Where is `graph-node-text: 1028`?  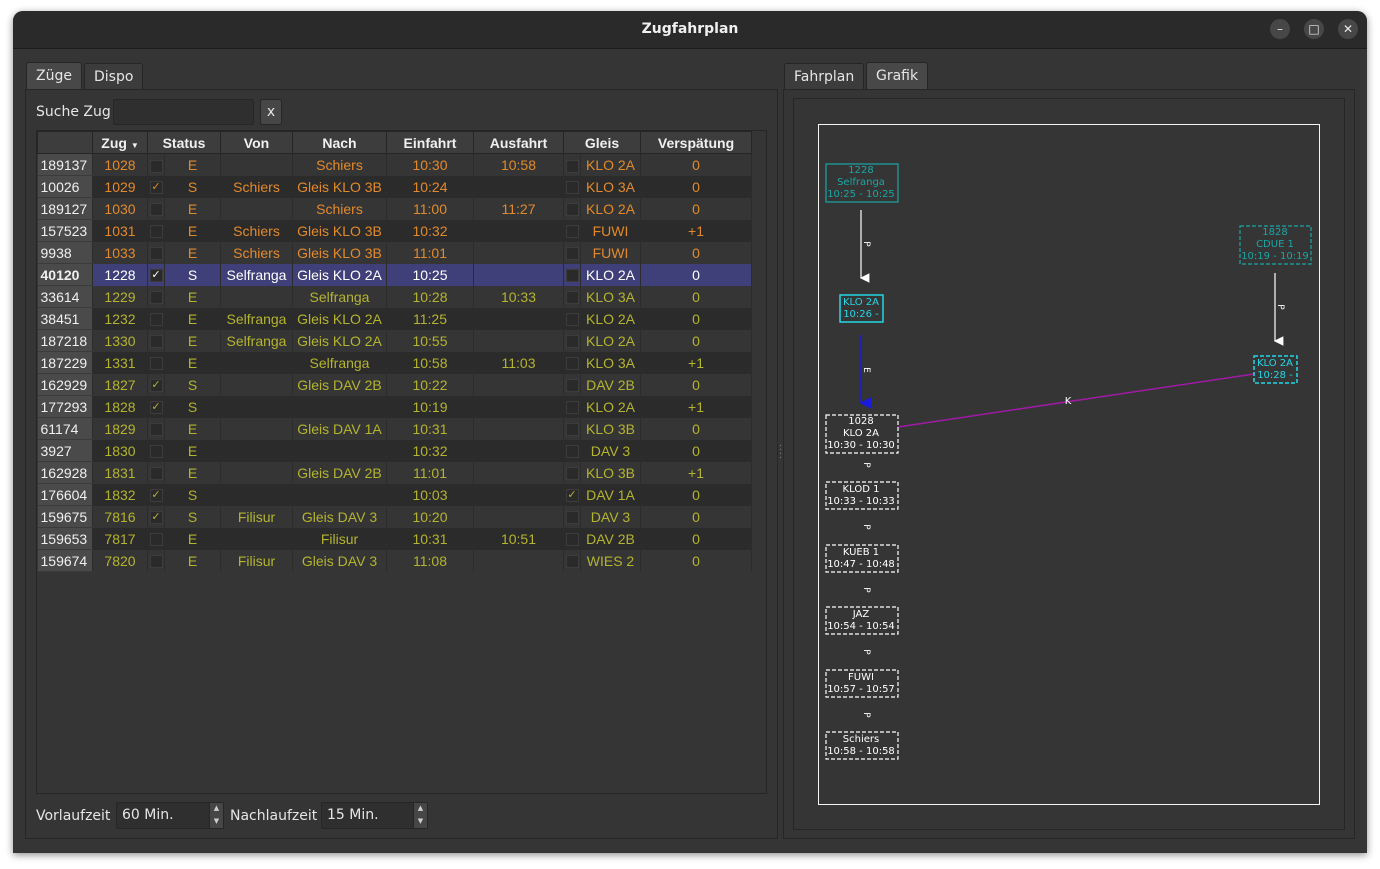
graph-node-text: 1028 is located at coordinates (860, 421).